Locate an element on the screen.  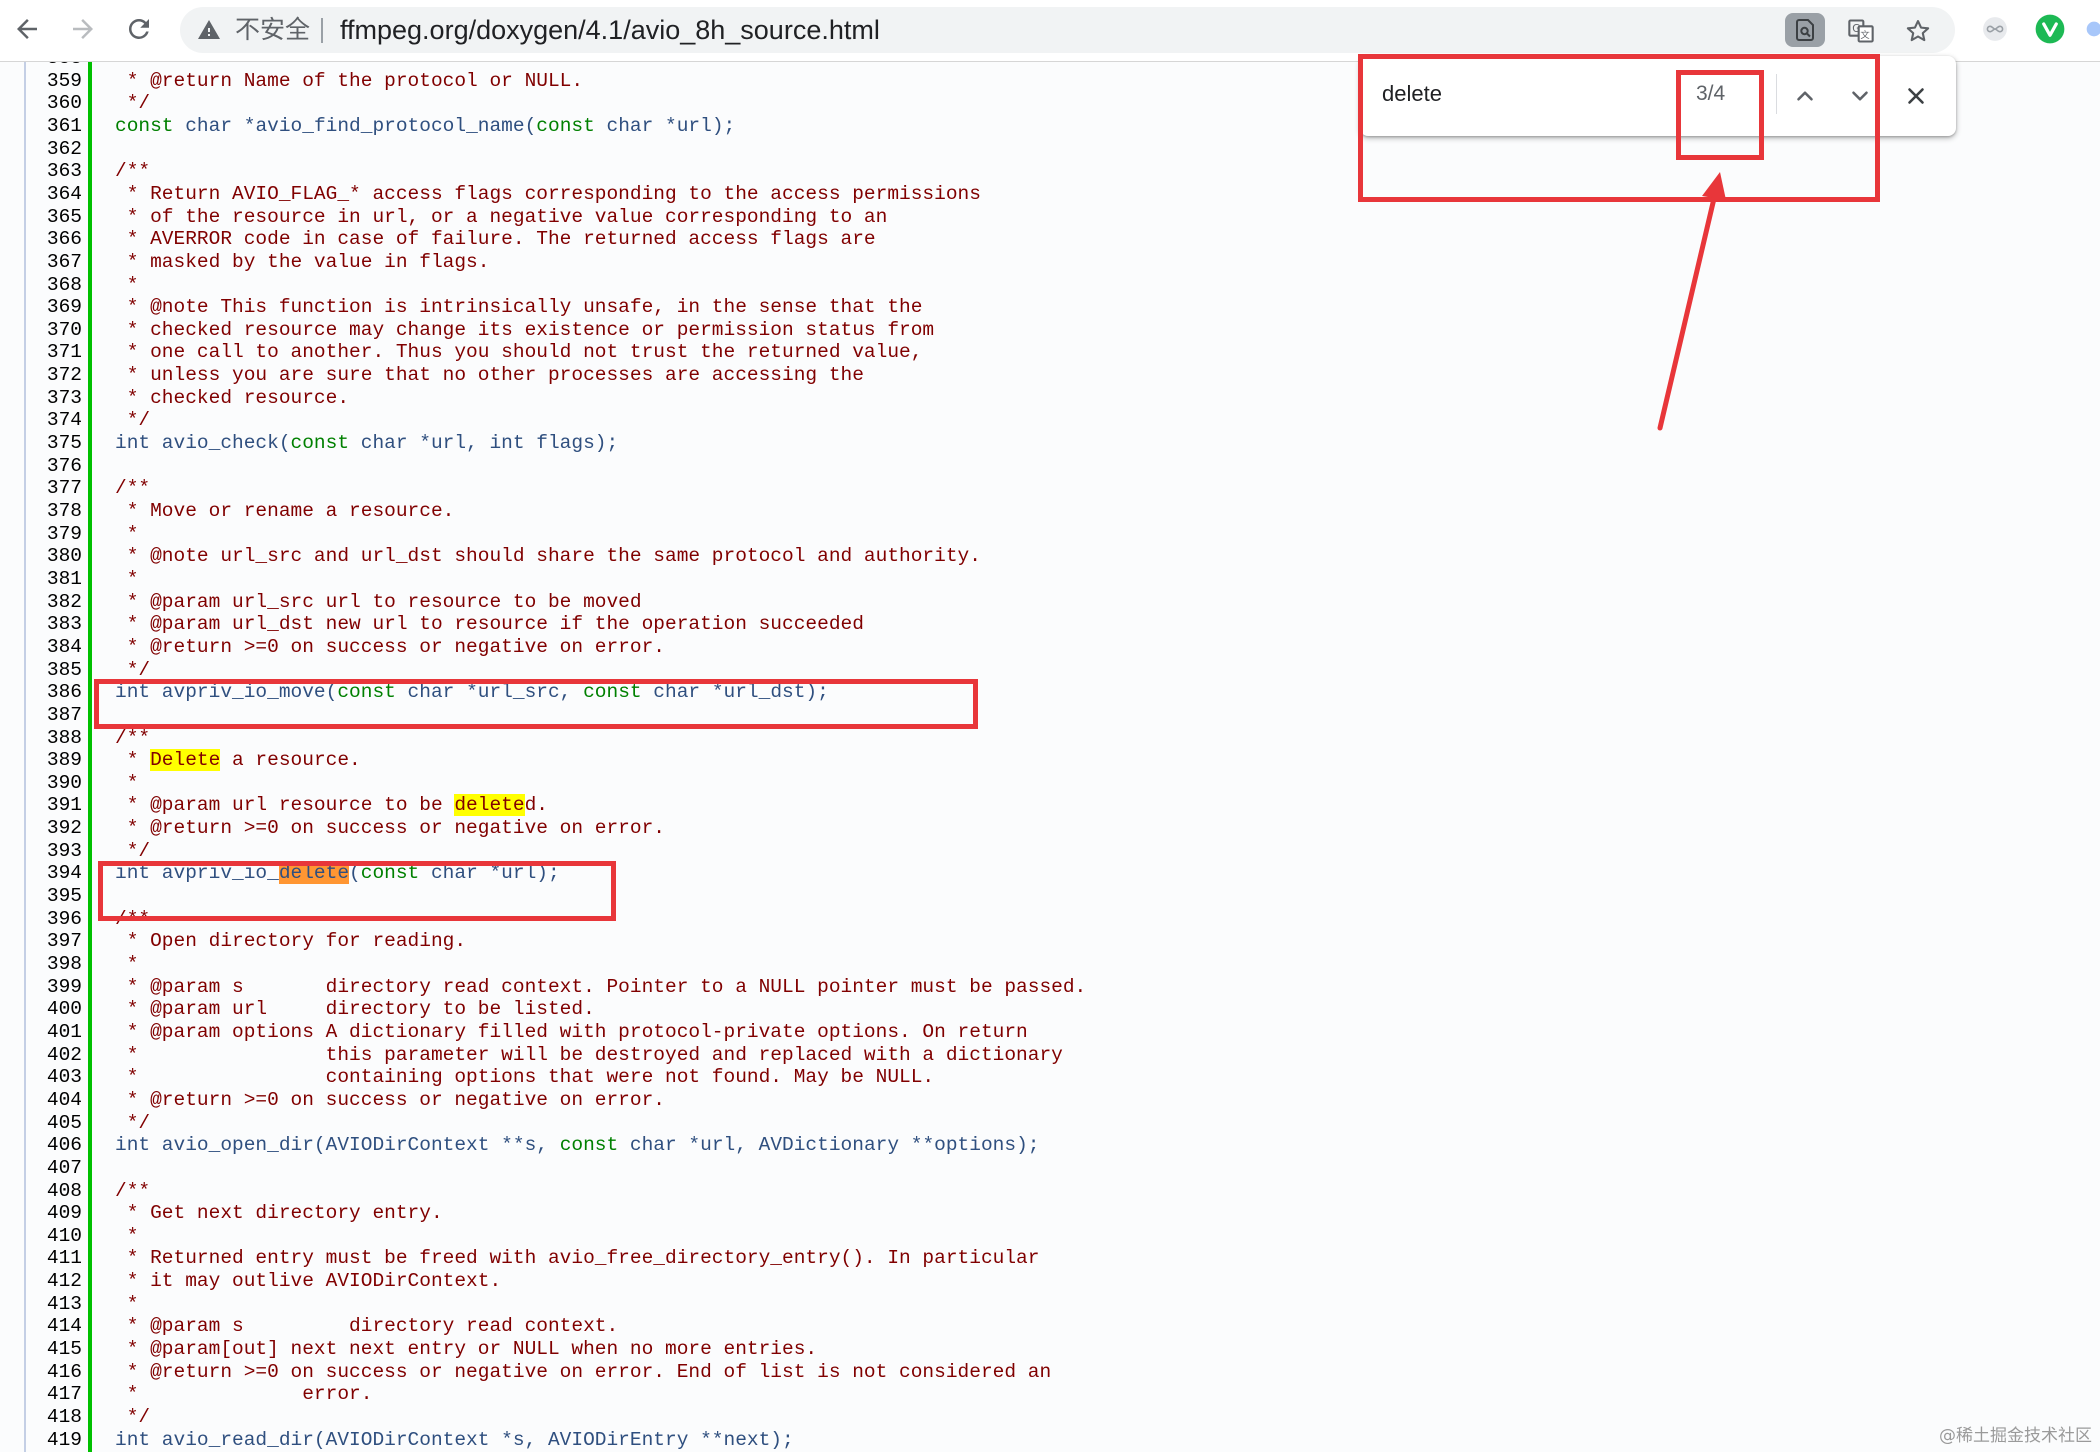
line-number: 416 is located at coordinates (55, 1372).